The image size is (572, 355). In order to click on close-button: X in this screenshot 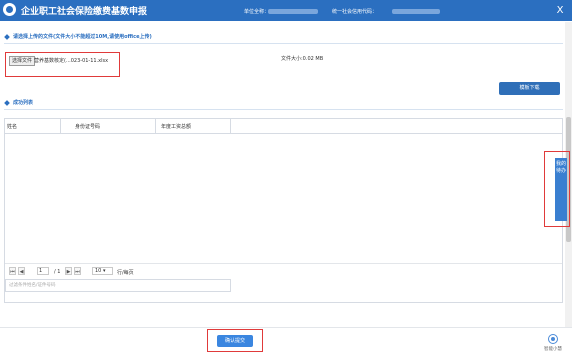, I will do `click(560, 11)`.